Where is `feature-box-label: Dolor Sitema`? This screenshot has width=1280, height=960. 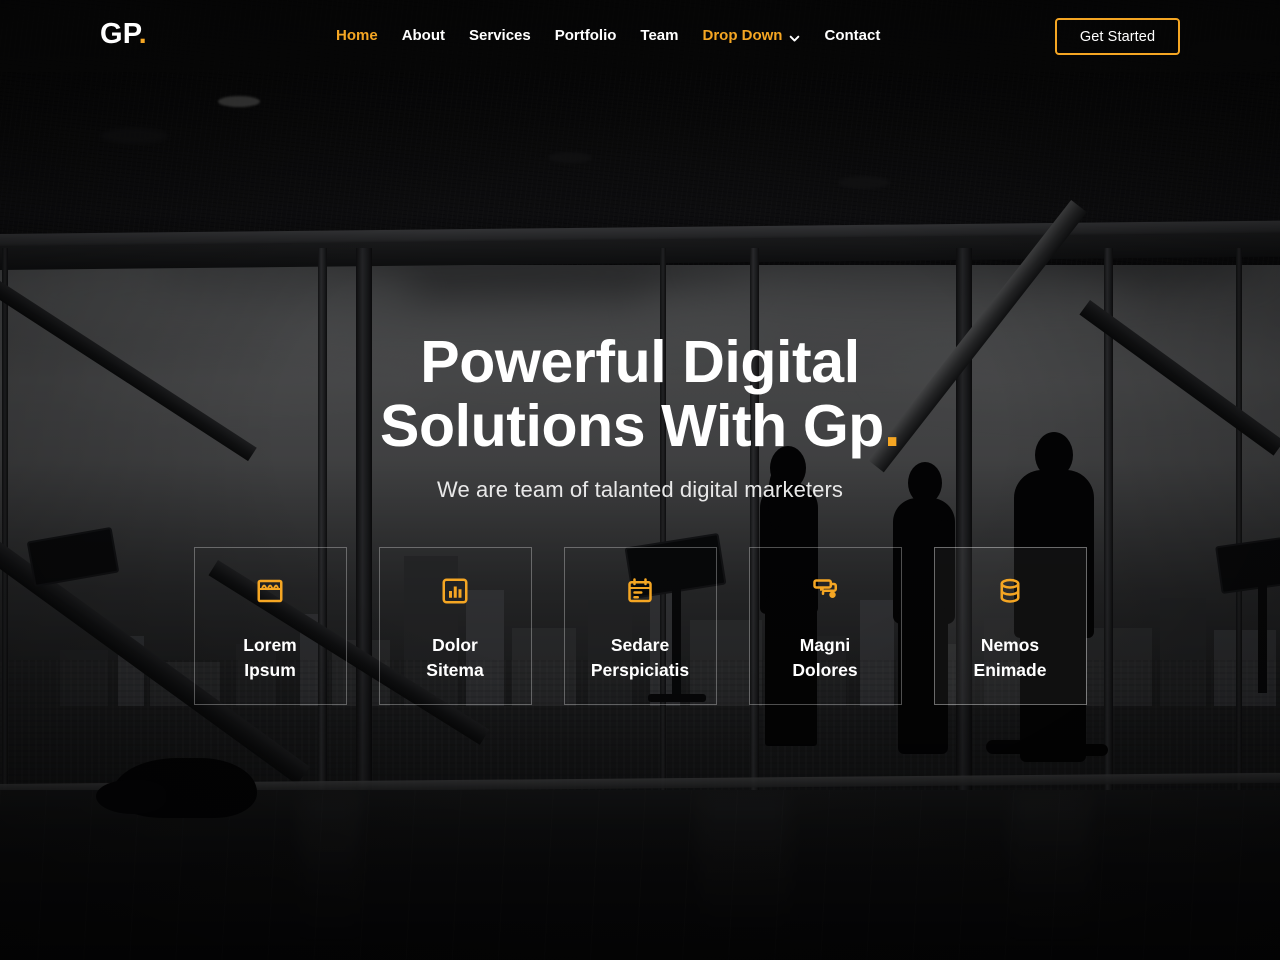
feature-box-label: Dolor Sitema is located at coordinates (454, 658).